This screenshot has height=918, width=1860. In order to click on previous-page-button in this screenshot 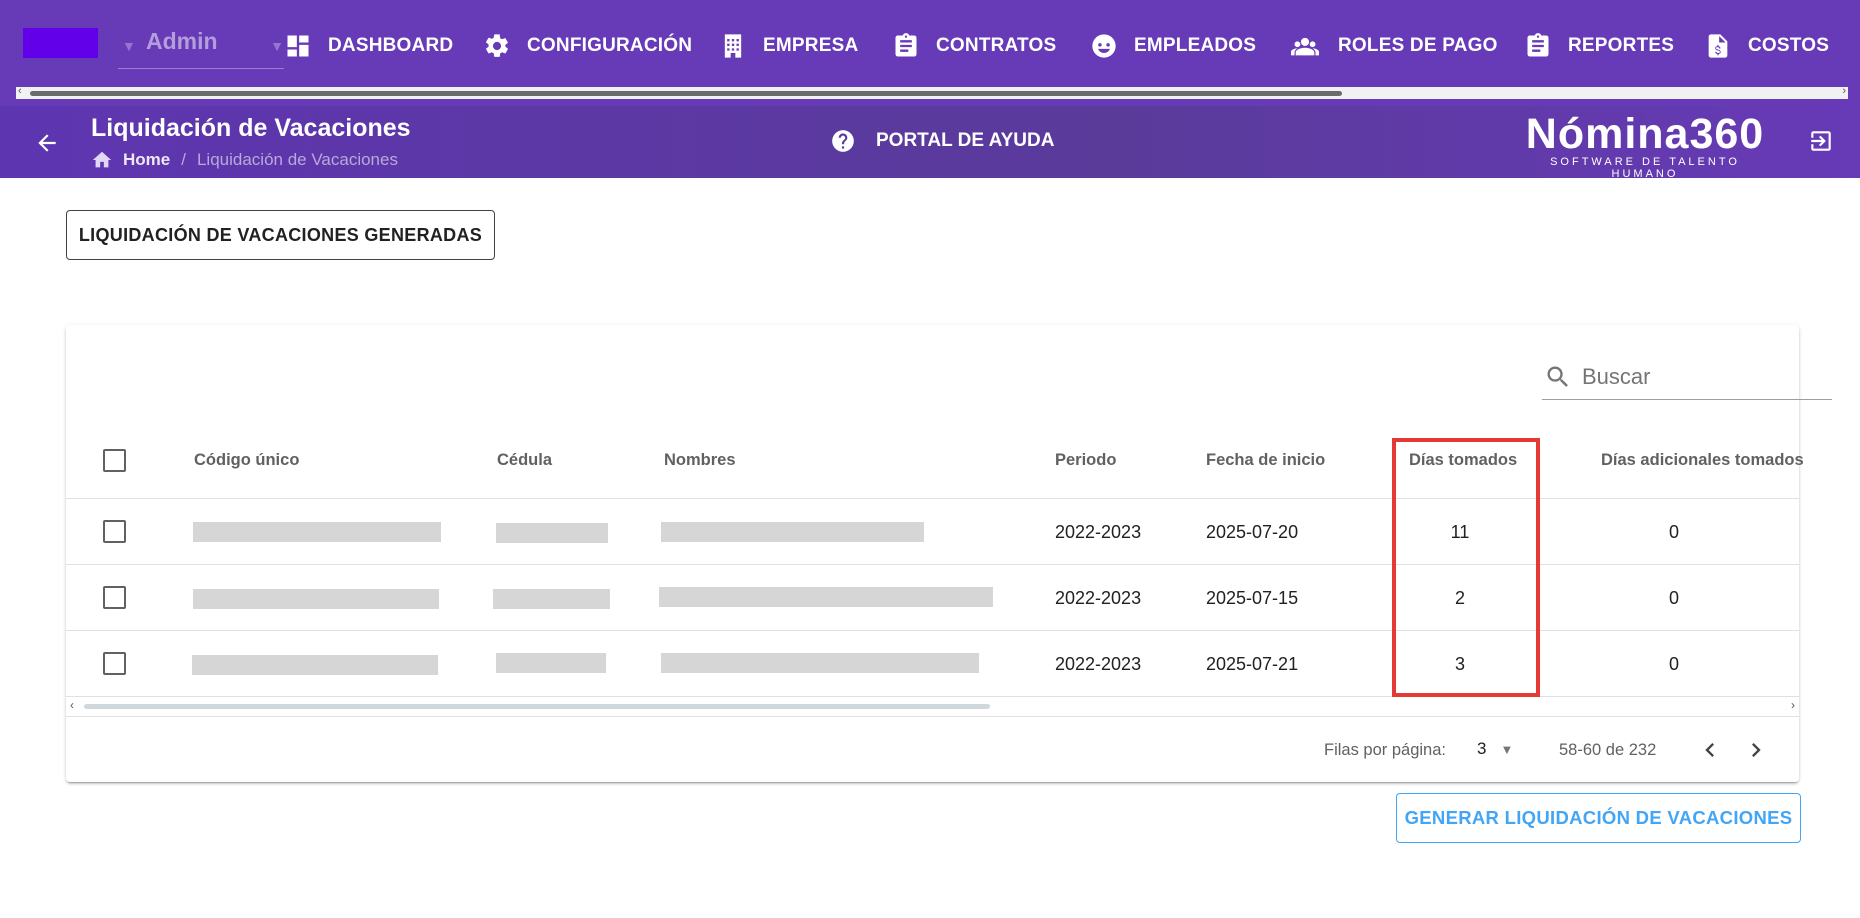, I will do `click(1710, 750)`.